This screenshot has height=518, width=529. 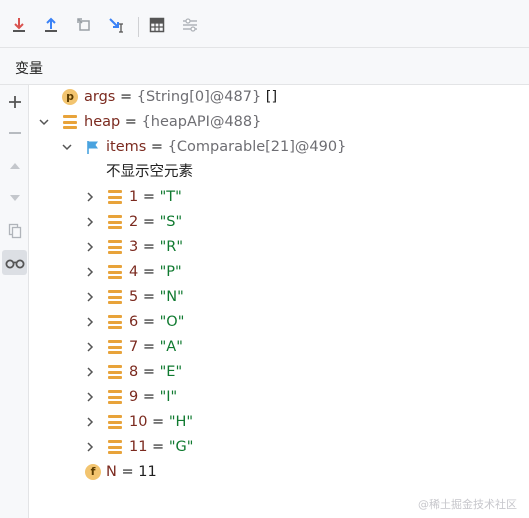 What do you see at coordinates (180, 97) in the screenshot?
I see `tree-row-text: args = {String[0]@487} []` at bounding box center [180, 97].